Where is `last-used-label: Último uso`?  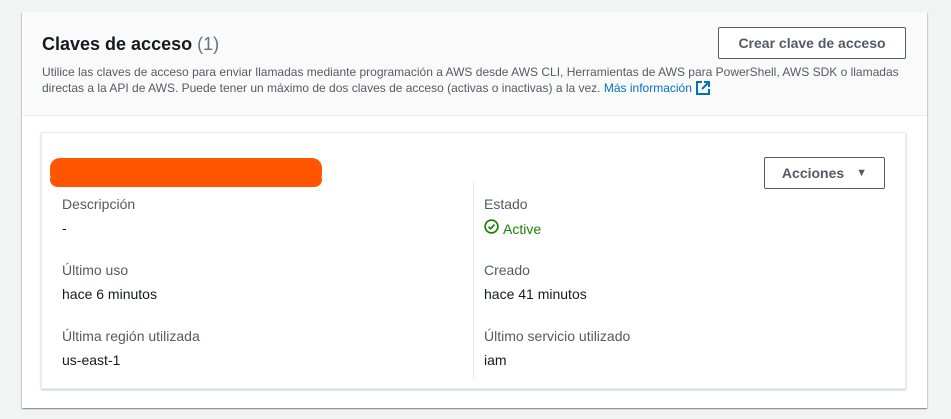 last-used-label: Último uso is located at coordinates (95, 270).